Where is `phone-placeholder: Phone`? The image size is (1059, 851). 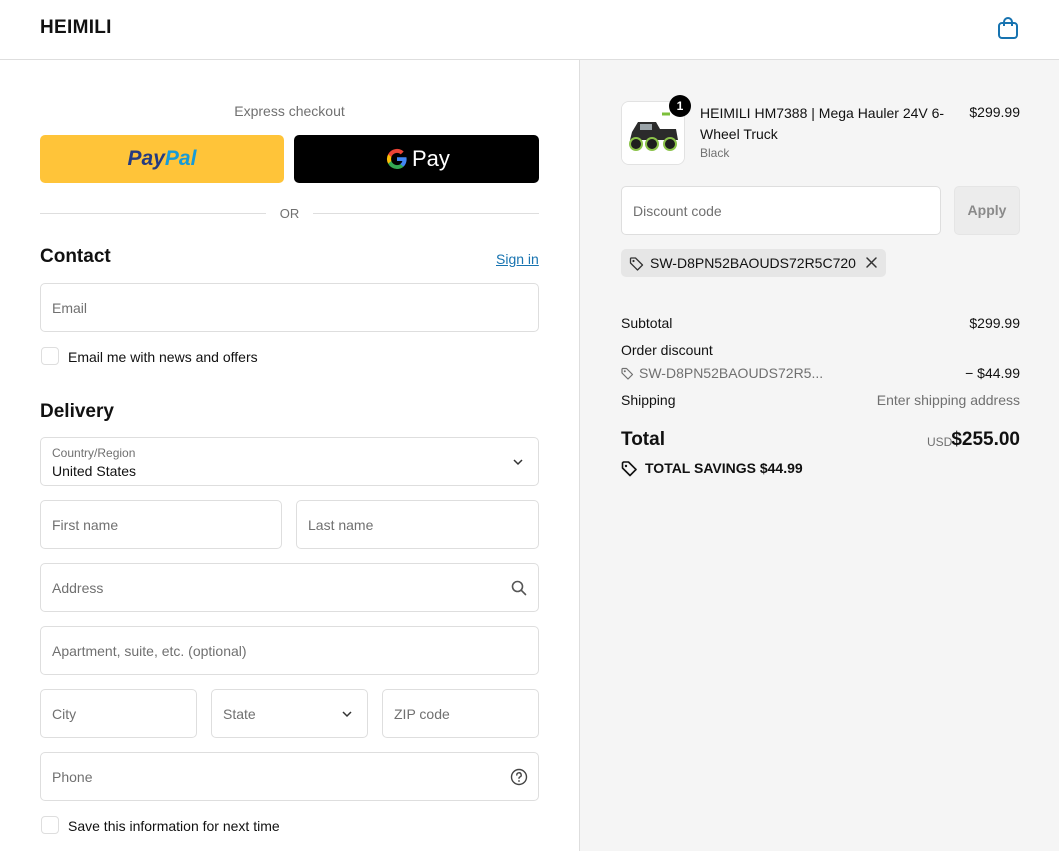
phone-placeholder: Phone is located at coordinates (72, 777).